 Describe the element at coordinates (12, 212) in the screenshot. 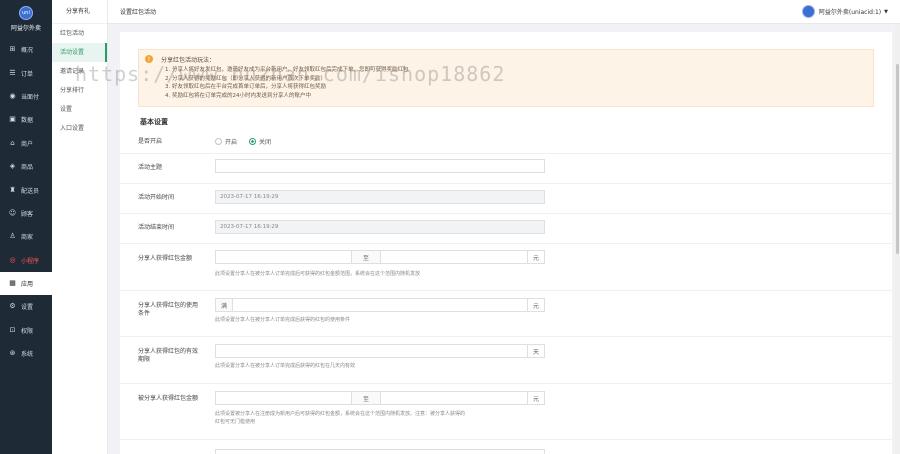

I see `user-icon: ☺` at that location.